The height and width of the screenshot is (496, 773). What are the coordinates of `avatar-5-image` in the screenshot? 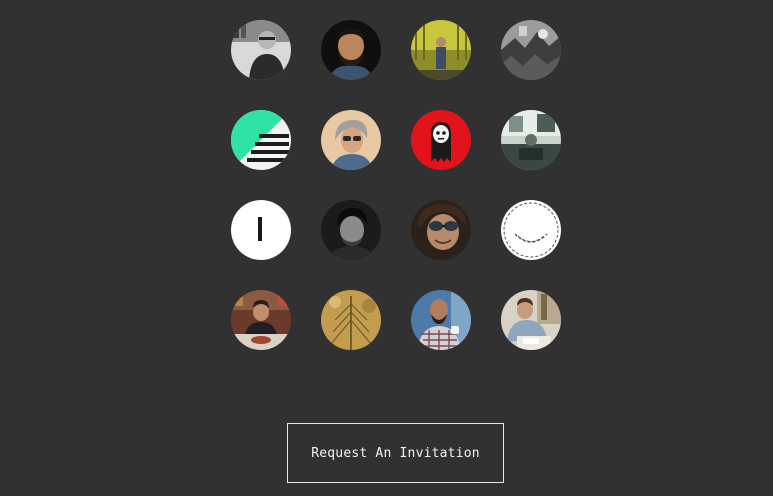 It's located at (261, 140).